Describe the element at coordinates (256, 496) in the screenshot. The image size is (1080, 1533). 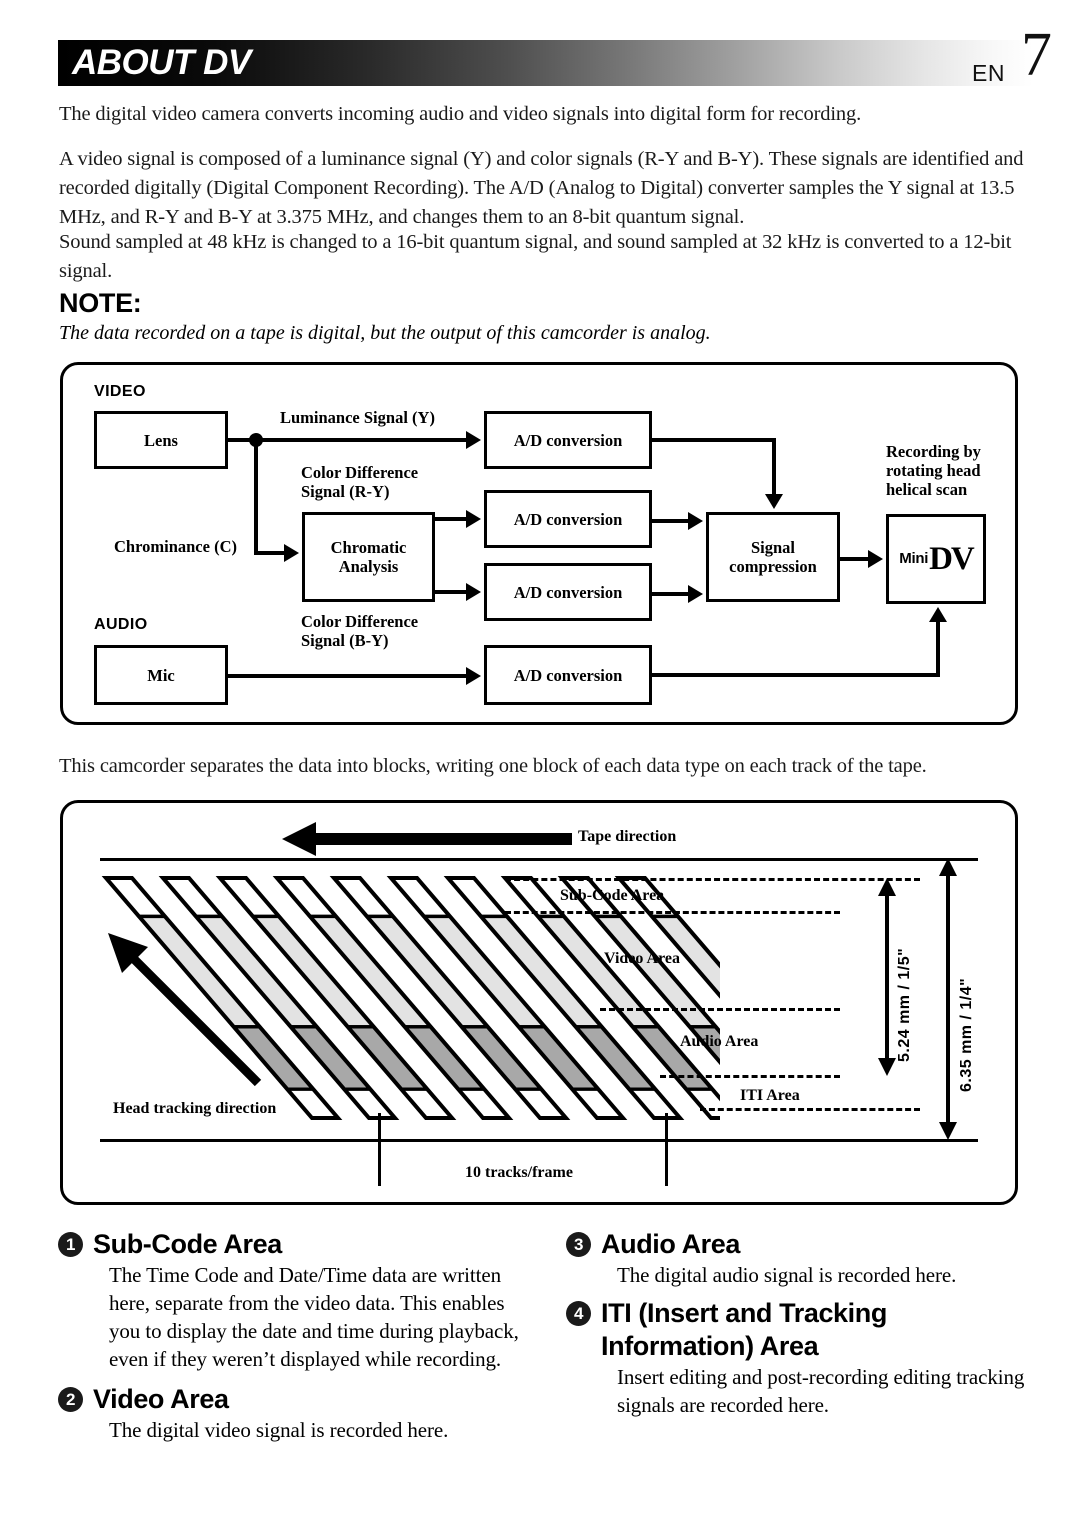
I see `connector-lens-down` at that location.